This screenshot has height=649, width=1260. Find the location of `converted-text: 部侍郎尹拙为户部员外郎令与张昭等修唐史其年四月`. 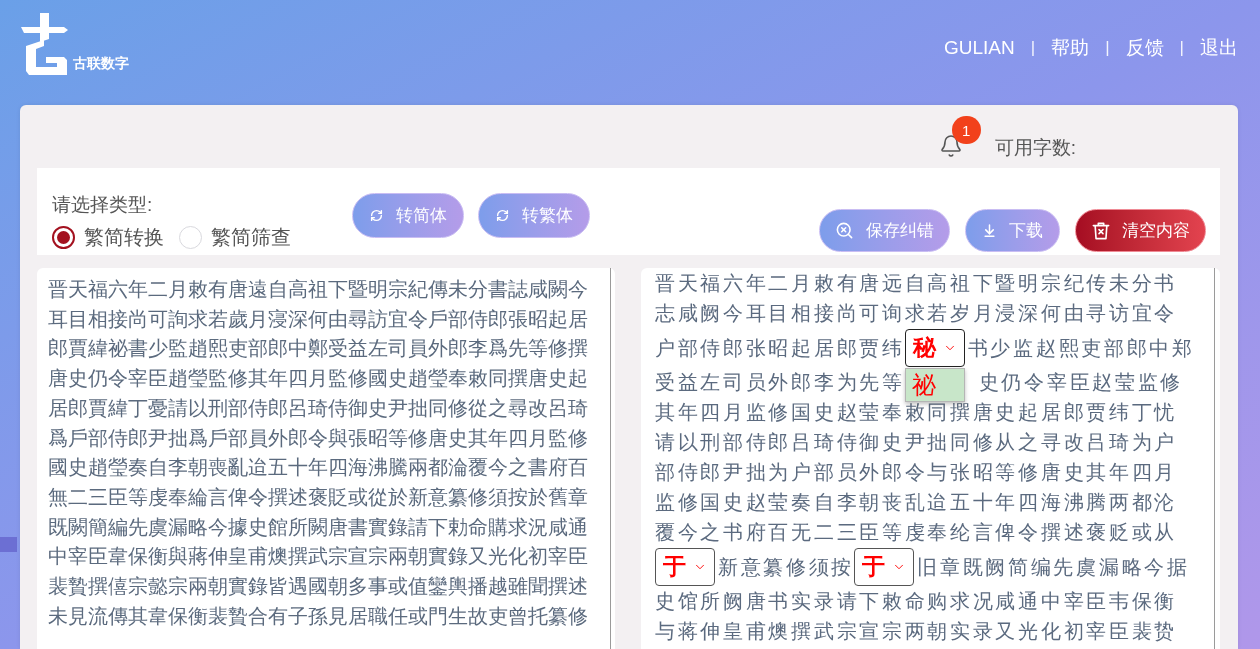

converted-text: 部侍郎尹拙为户部员外郎令与张昭等修唐史其年四月 is located at coordinates (916, 472).